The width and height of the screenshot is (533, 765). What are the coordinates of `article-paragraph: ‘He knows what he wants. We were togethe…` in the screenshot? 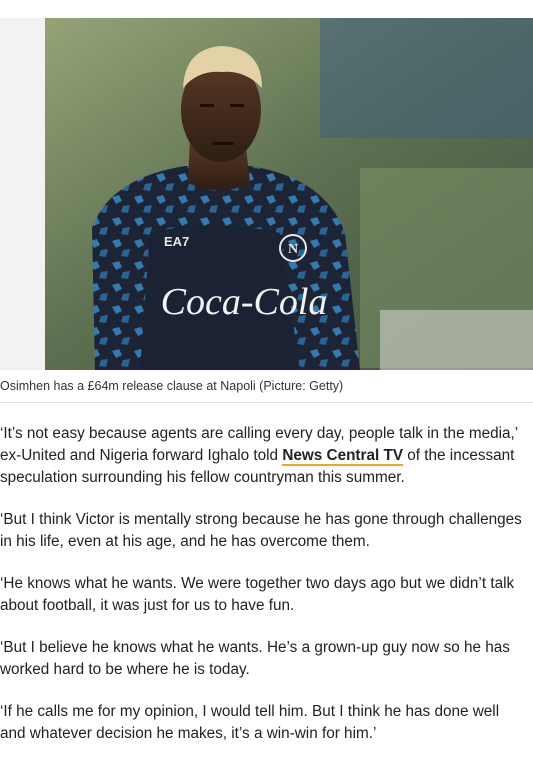 It's located at (257, 594).